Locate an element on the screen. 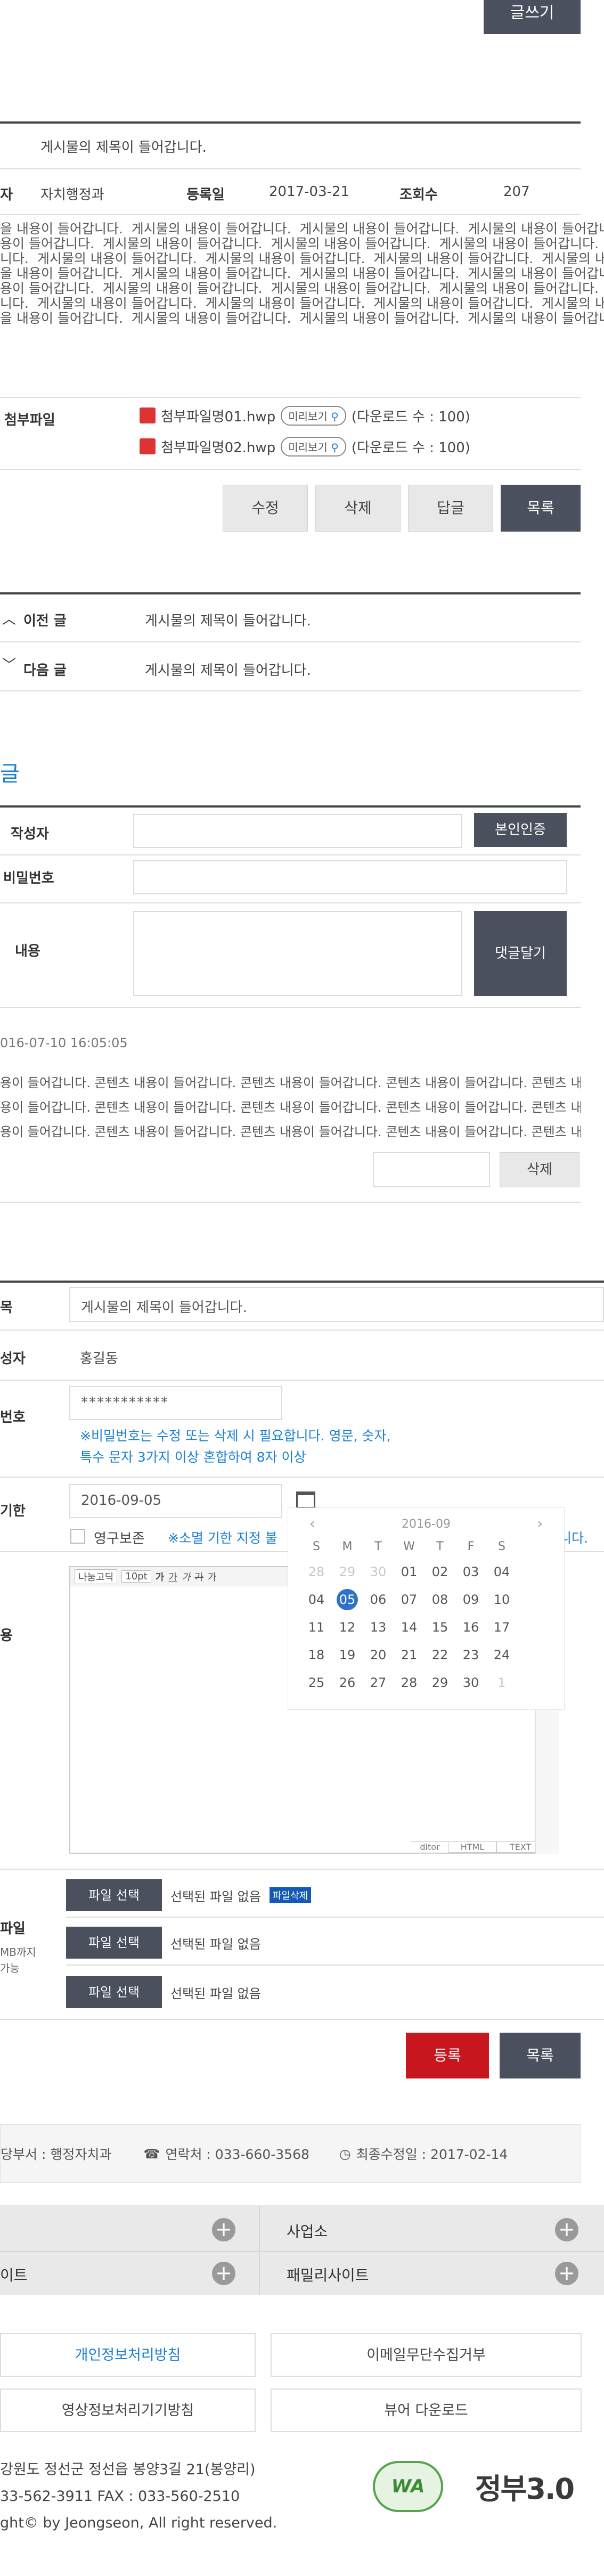 The height and width of the screenshot is (2576, 604). calendar-day: 10 is located at coordinates (501, 1600).